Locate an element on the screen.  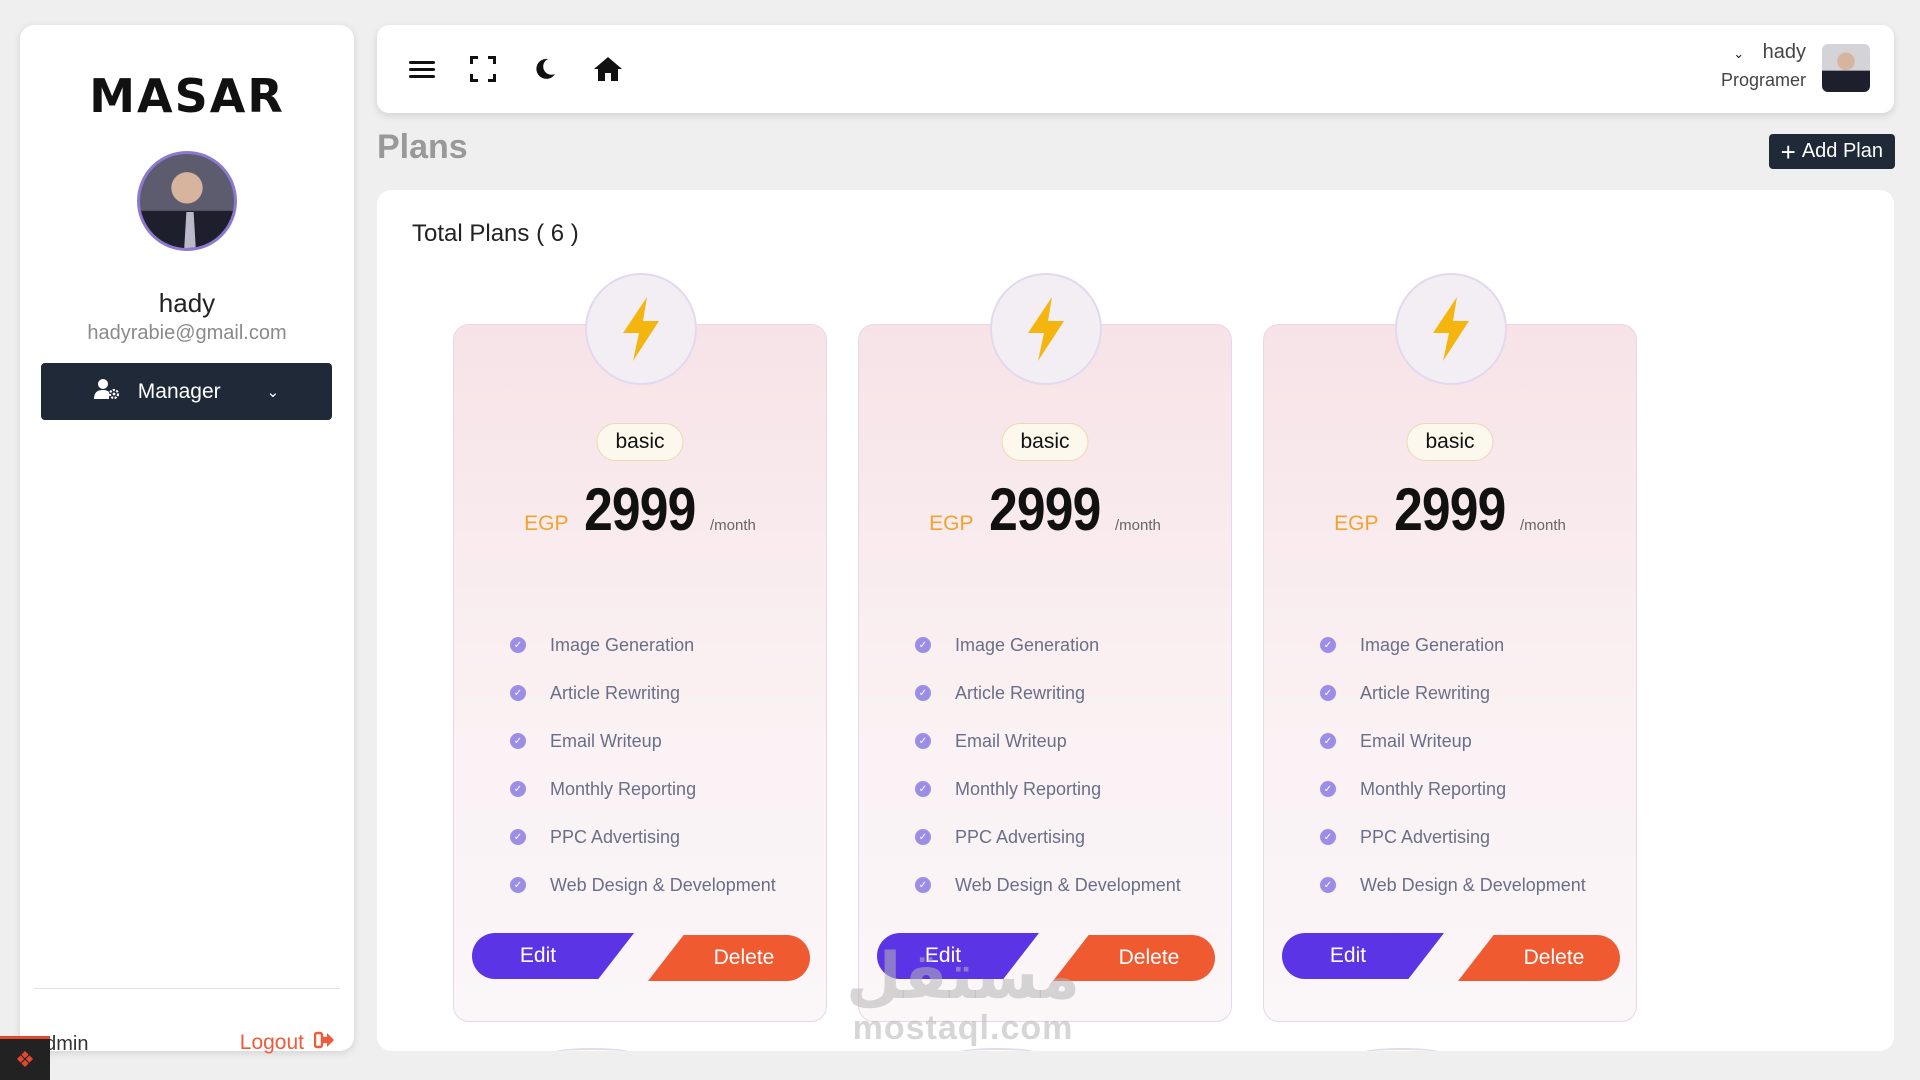
profile-email: hadyrabie@gmail.com is located at coordinates (187, 333).